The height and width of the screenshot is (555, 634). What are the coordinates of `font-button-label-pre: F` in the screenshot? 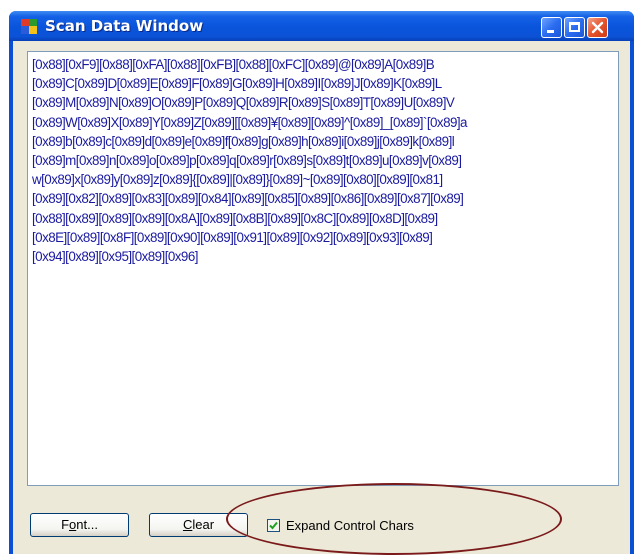 It's located at (65, 524).